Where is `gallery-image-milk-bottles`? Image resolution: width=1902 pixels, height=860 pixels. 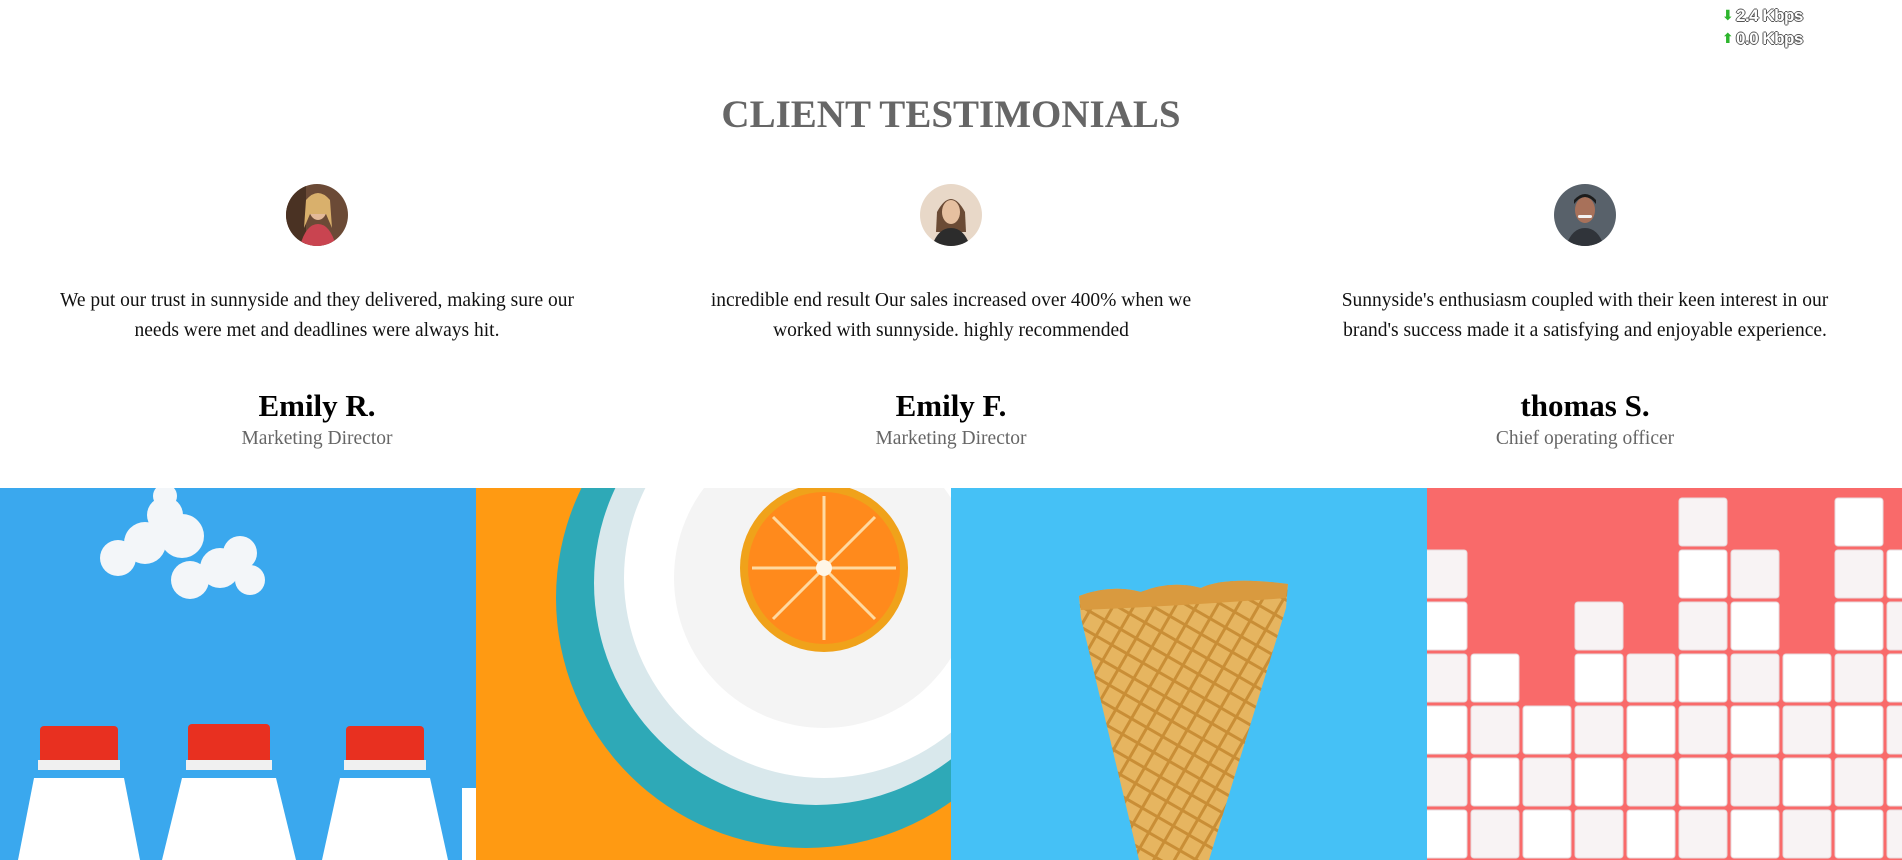
gallery-image-milk-bottles is located at coordinates (238, 674).